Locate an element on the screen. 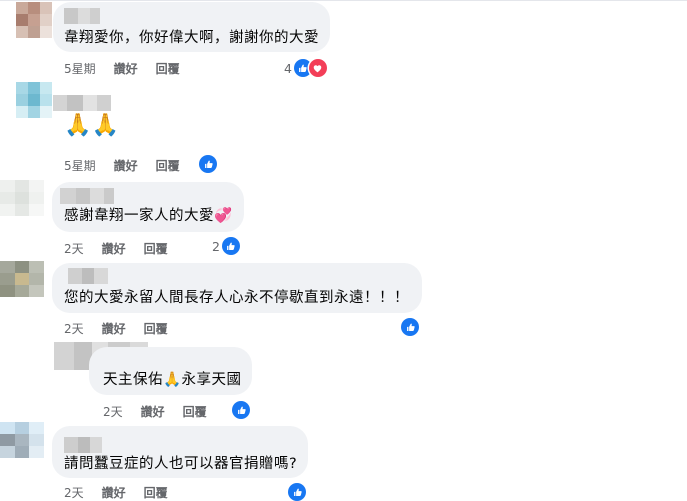  top-divider is located at coordinates (343, 0).